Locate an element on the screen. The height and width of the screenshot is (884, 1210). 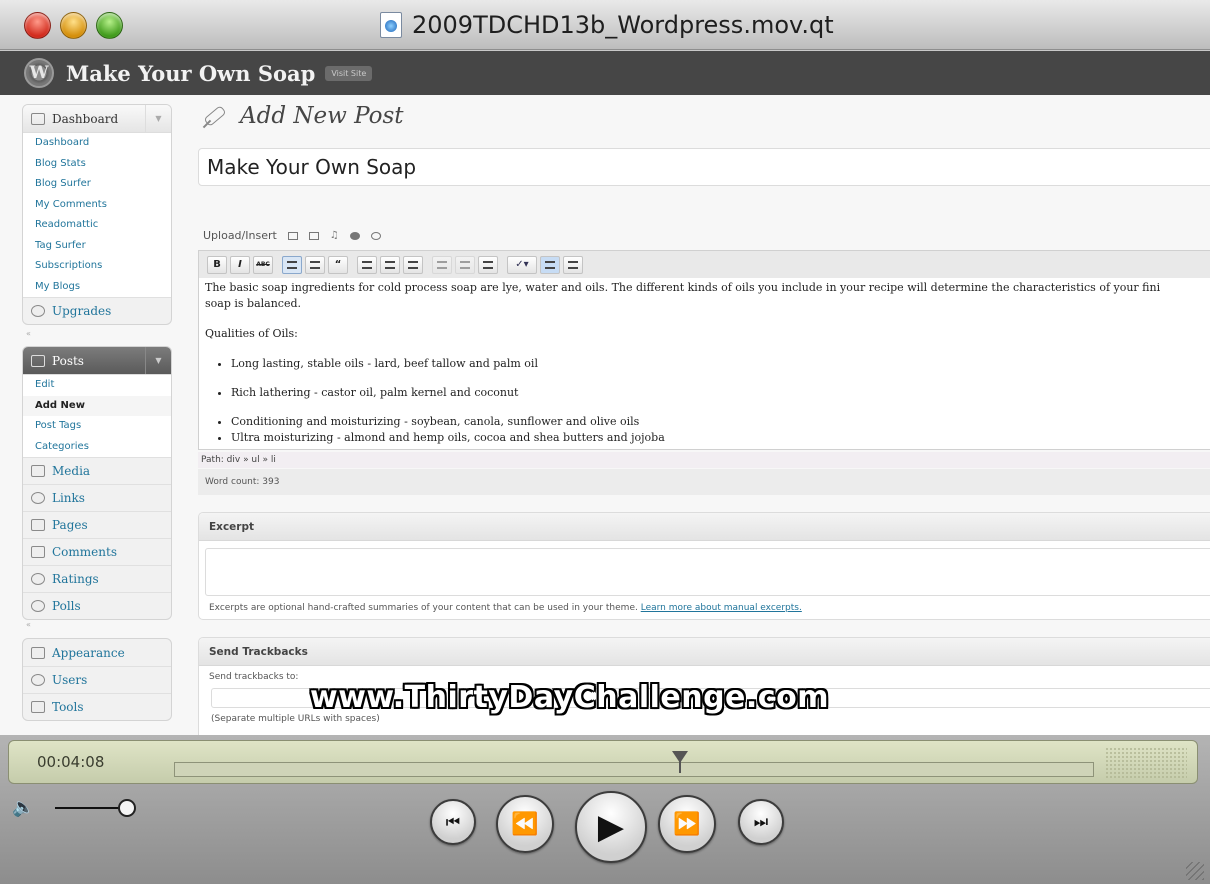
upload-insert-row: Upload/Insert ♫ is located at coordinates (292, 235).